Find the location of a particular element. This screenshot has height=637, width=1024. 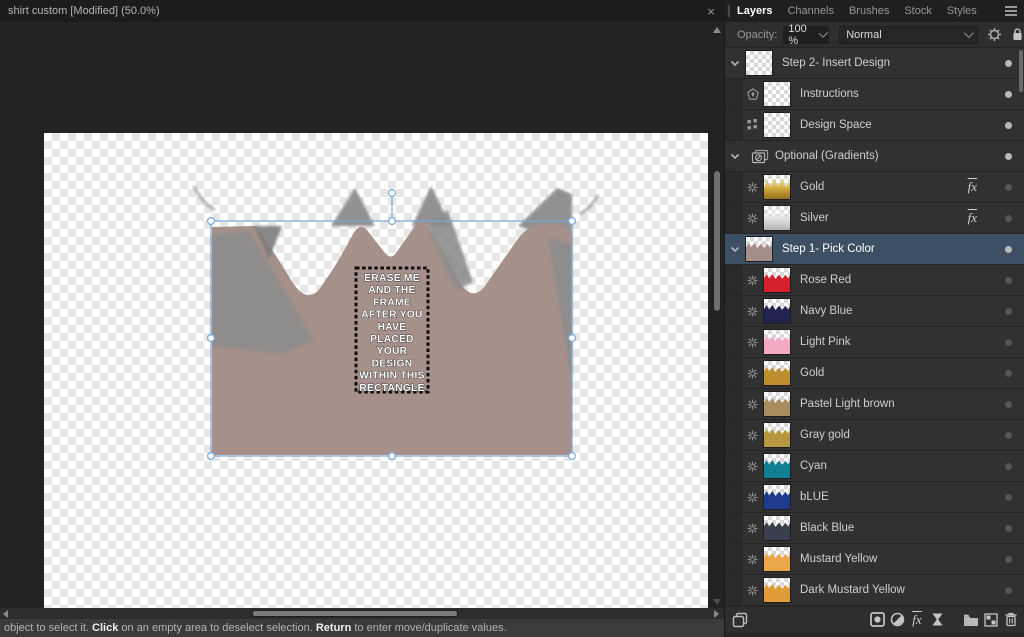

layer-settings-button is located at coordinates (994, 34).